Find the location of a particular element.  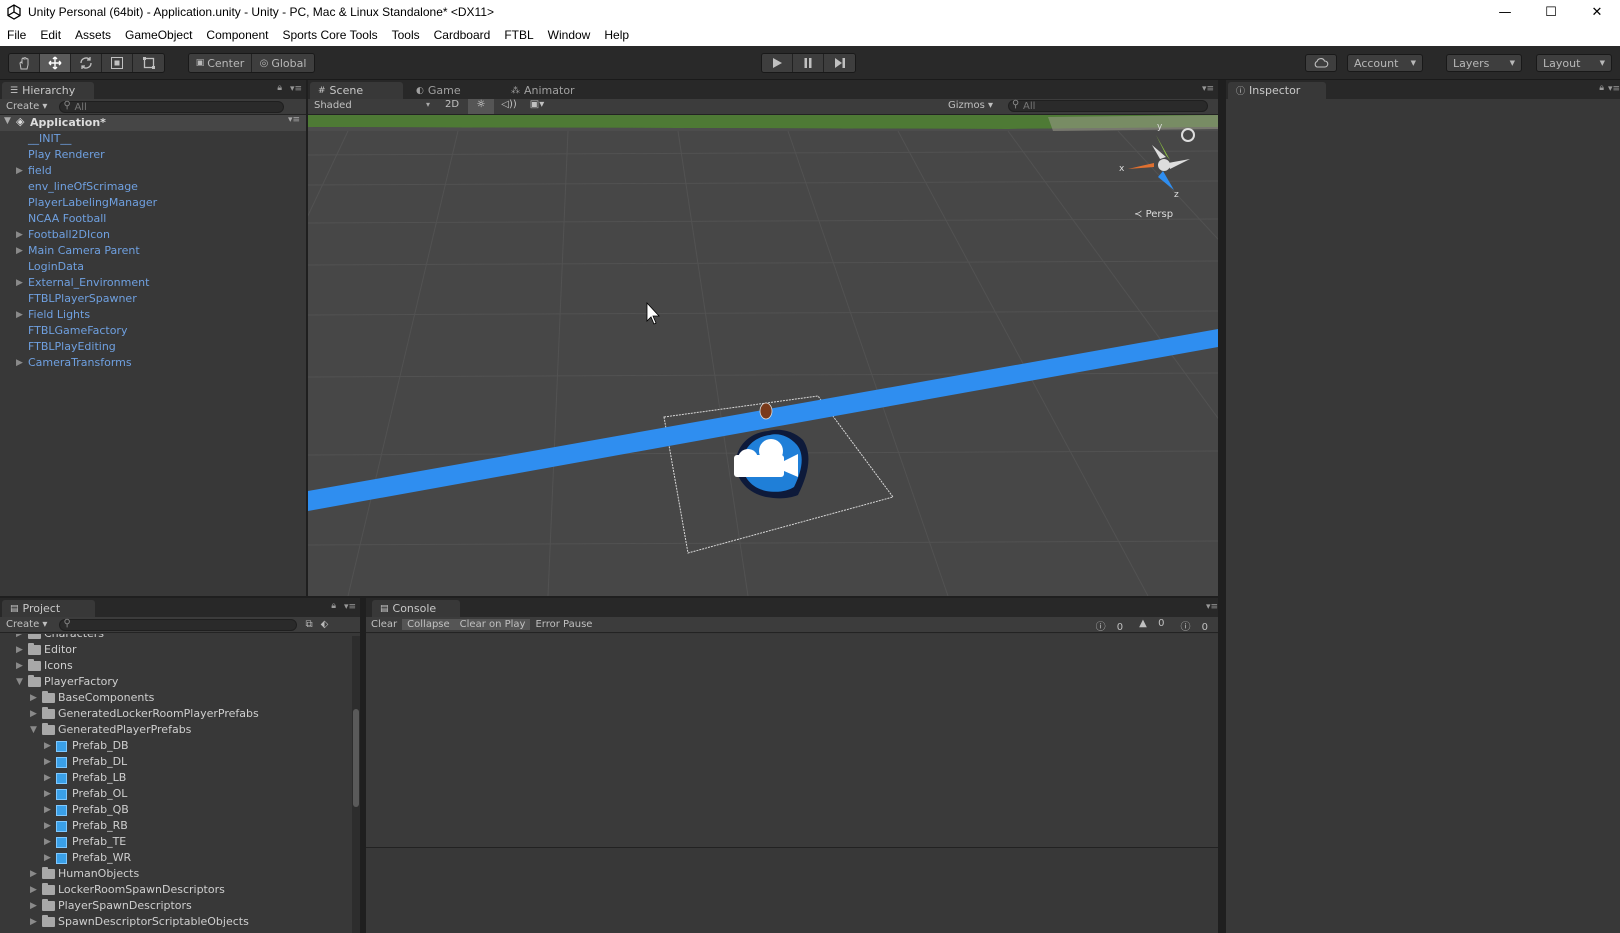

football-icon is located at coordinates (766, 411).